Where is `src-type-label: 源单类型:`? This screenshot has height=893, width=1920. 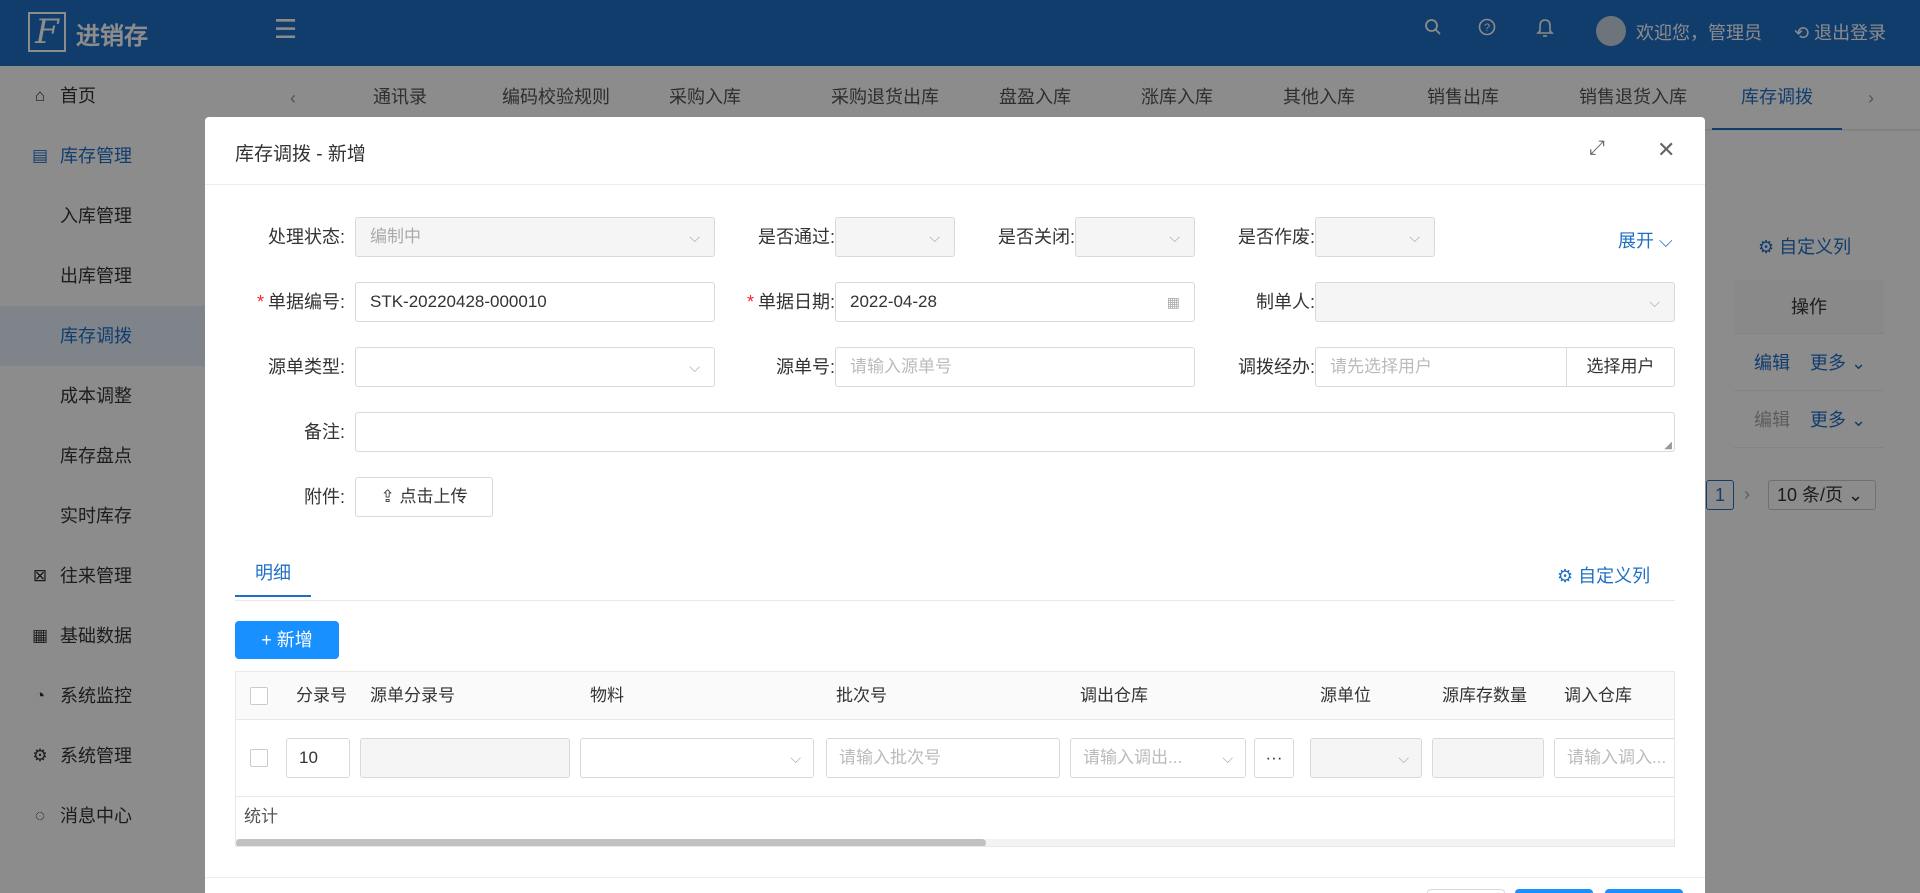
src-type-label: 源单类型: is located at coordinates (306, 367).